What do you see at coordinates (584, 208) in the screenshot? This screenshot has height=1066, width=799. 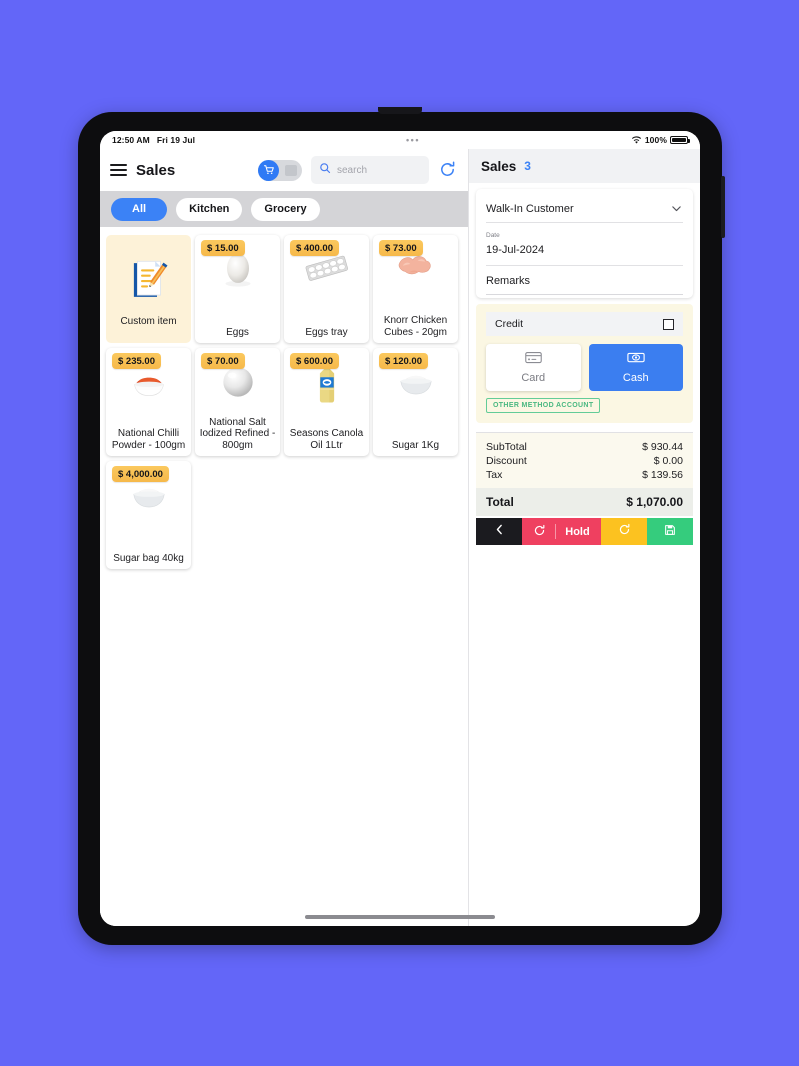 I see `customer-select: Walk-In Customer` at bounding box center [584, 208].